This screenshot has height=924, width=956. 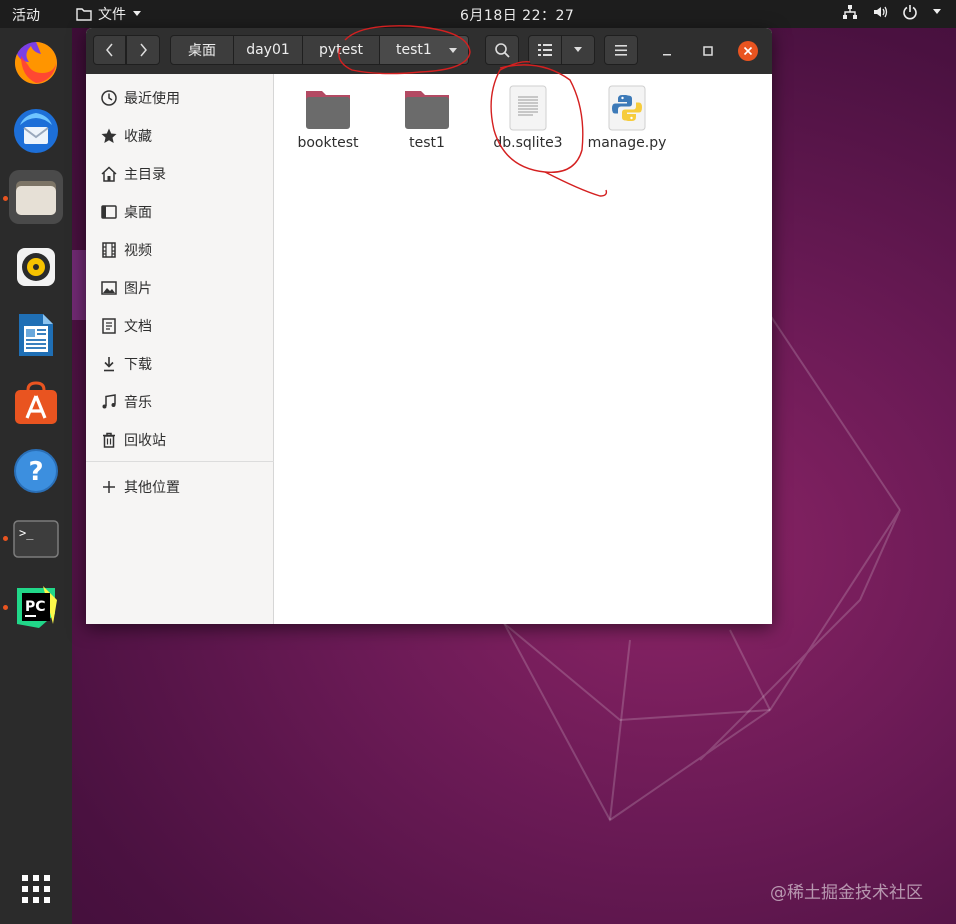 I want to click on top-bar: 活动 文件 6月18日 22：27, so click(x=478, y=14).